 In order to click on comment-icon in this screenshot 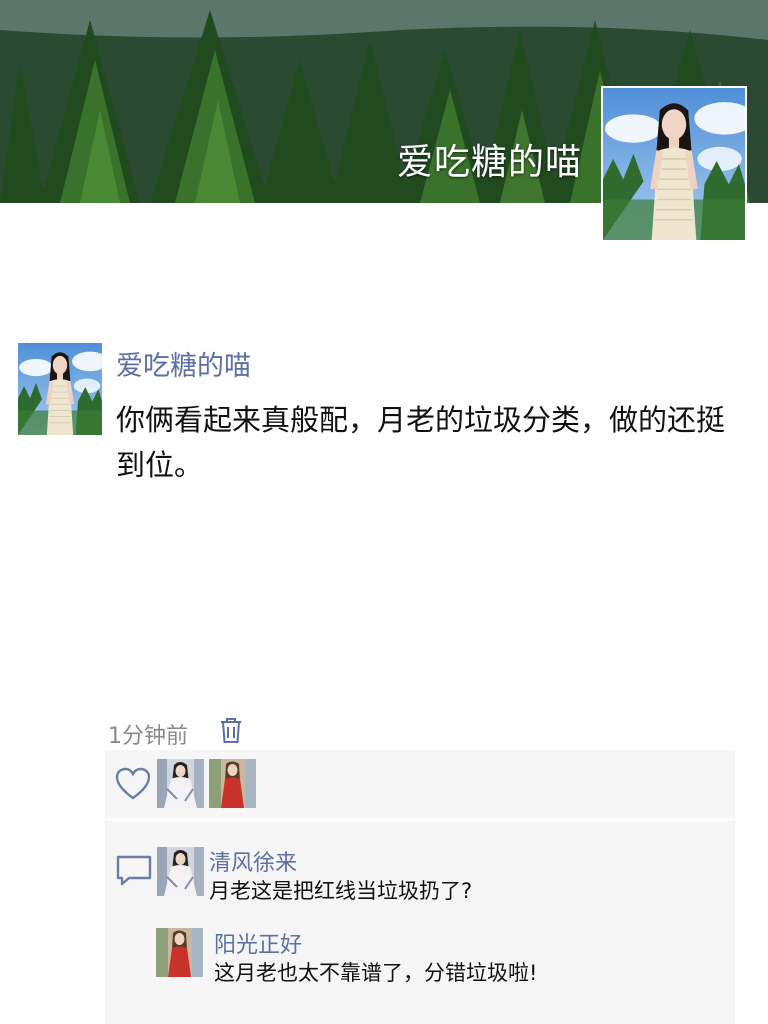, I will do `click(134, 870)`.